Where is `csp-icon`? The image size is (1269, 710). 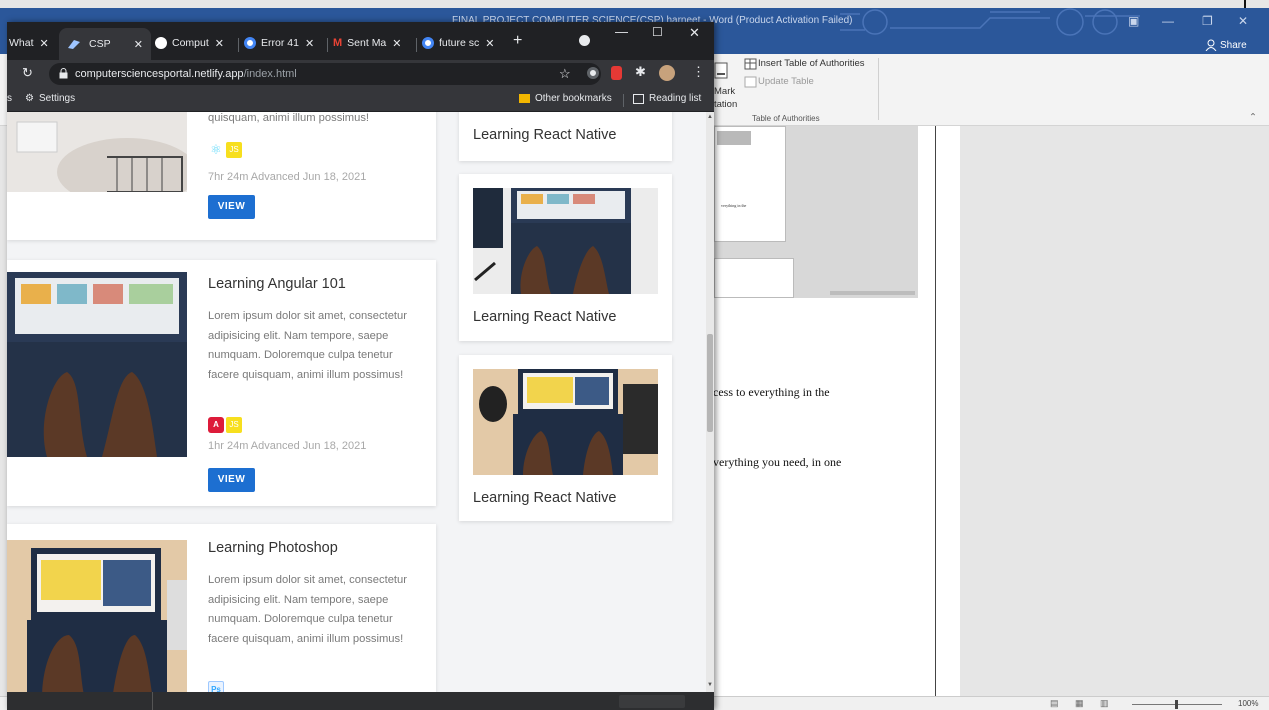
csp-icon is located at coordinates (74, 44).